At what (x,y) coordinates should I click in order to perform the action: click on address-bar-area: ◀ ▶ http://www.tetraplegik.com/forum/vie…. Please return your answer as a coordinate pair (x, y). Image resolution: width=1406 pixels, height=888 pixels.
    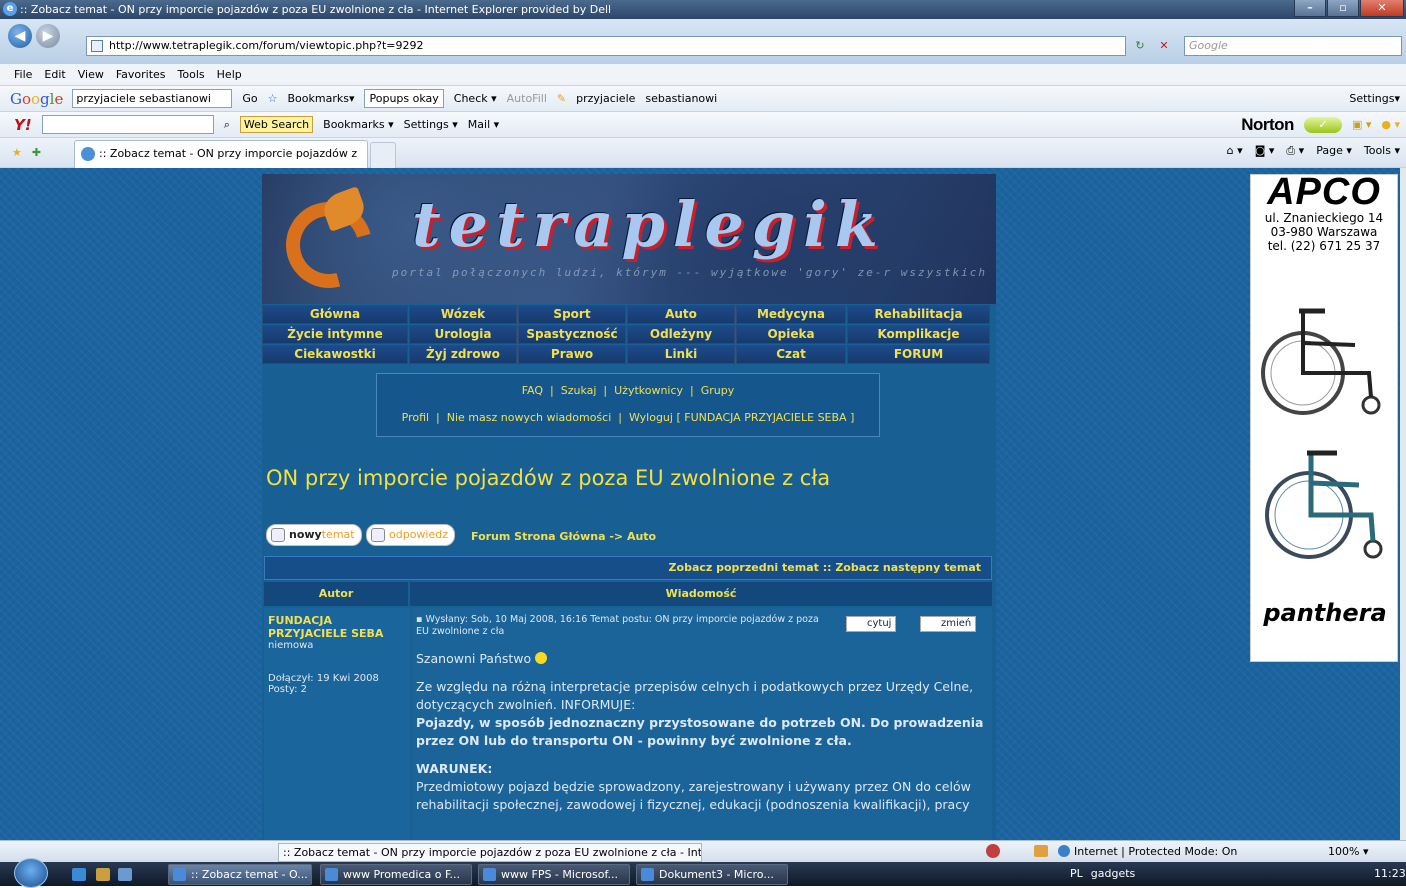
    Looking at the image, I should click on (703, 41).